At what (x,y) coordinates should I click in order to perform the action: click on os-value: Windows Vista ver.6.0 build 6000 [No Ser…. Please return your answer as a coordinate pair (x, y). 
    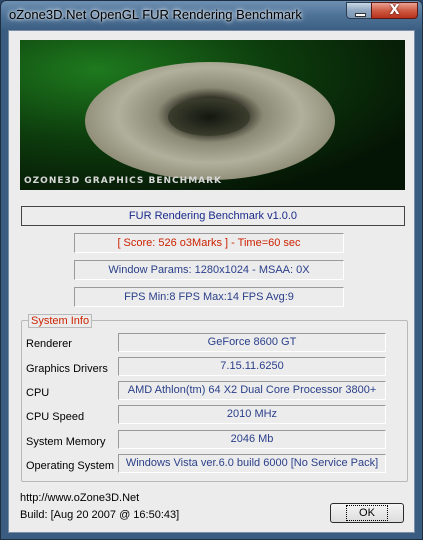
    Looking at the image, I should click on (252, 463).